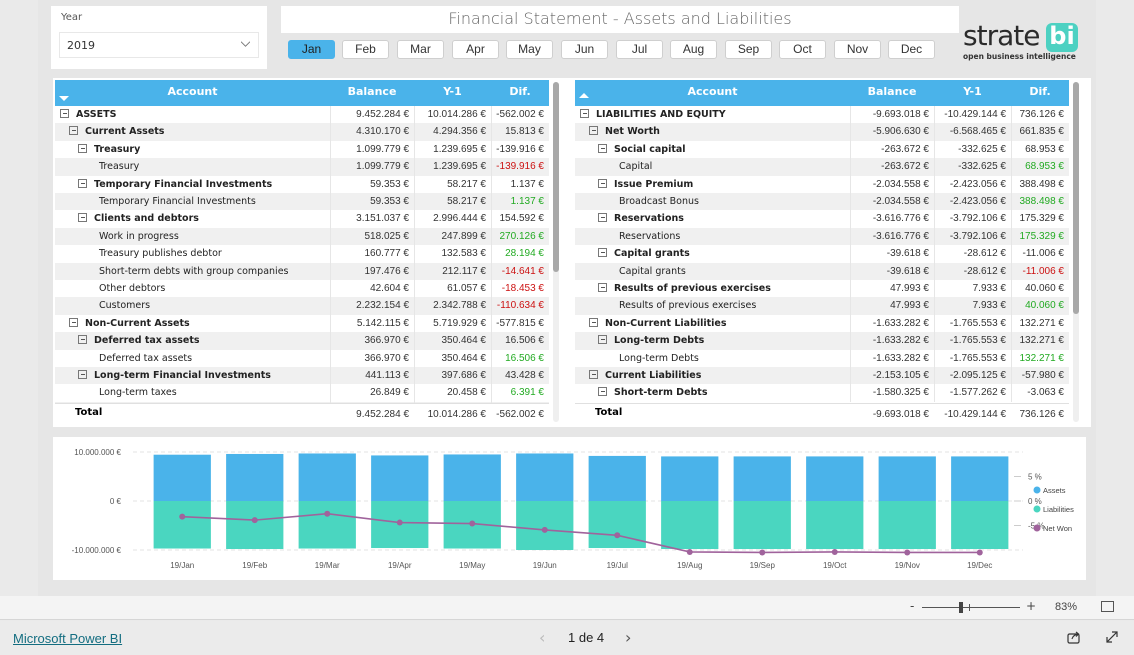 This screenshot has width=1134, height=655. I want to click on legend-label: Liabilities, so click(1058, 509).